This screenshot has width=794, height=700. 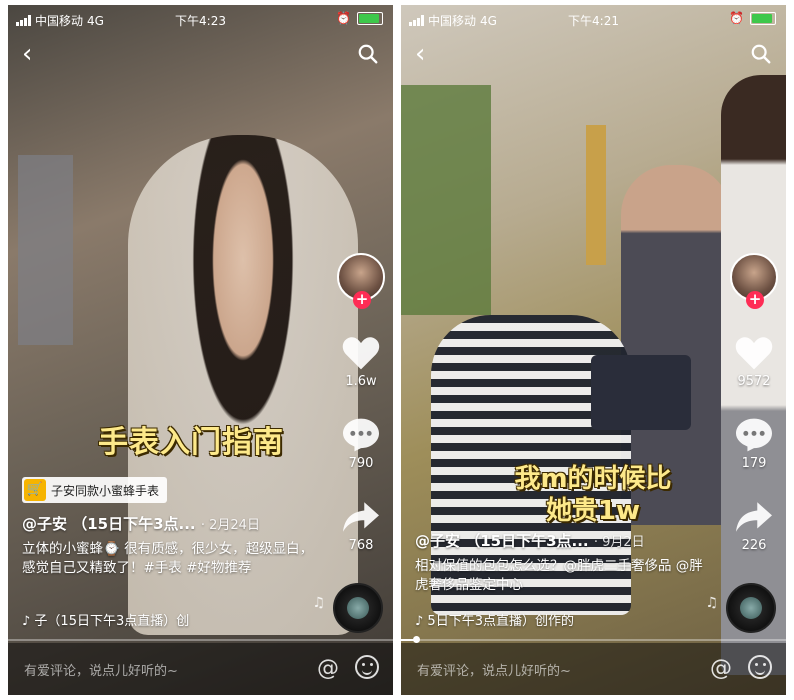 What do you see at coordinates (446, 200) in the screenshot?
I see `background-window` at bounding box center [446, 200].